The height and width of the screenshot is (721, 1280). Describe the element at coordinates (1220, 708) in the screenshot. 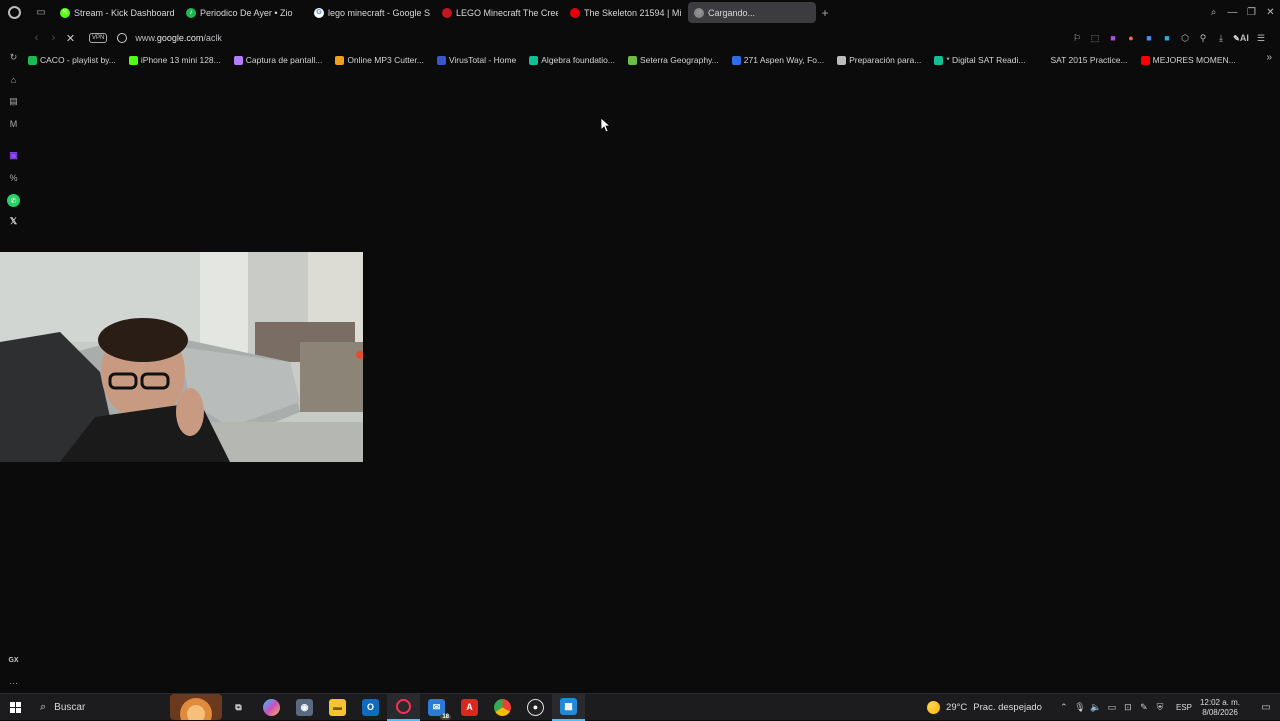

I see `clock: 12:02 a. m. 8/08/2026` at that location.